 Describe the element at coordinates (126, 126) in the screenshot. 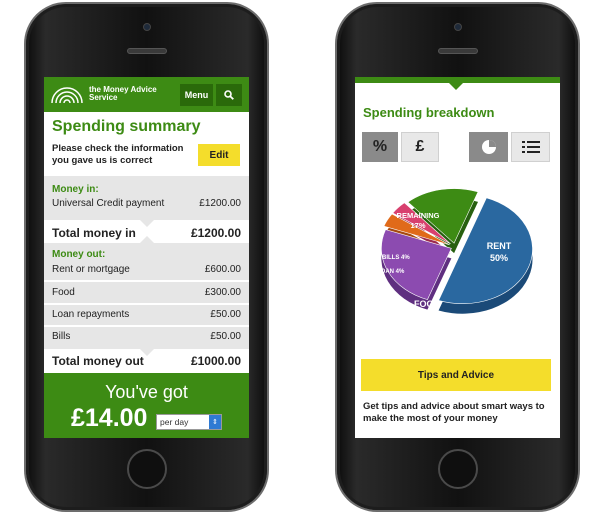

I see `page-title: Spending summary` at that location.